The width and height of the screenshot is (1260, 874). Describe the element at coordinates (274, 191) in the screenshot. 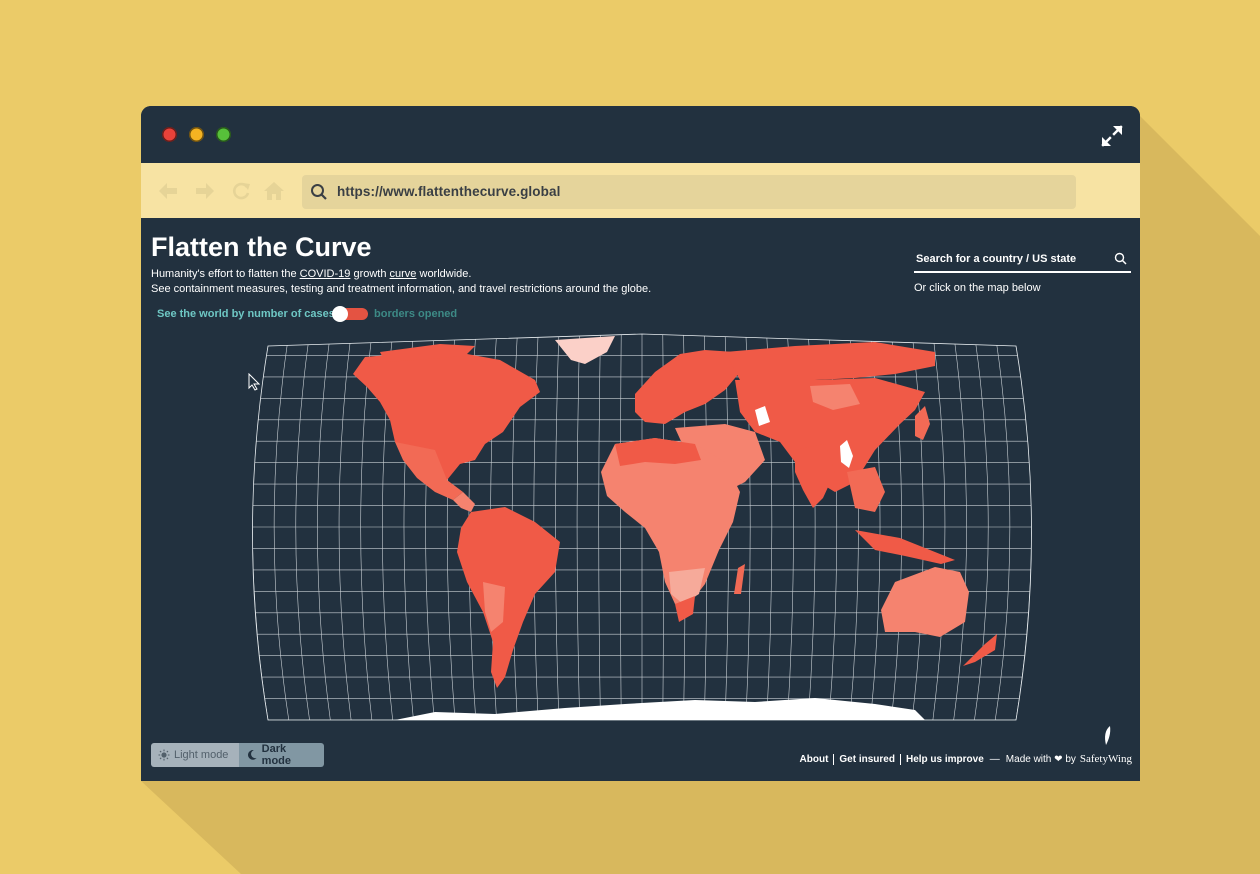

I see `home-icon` at that location.